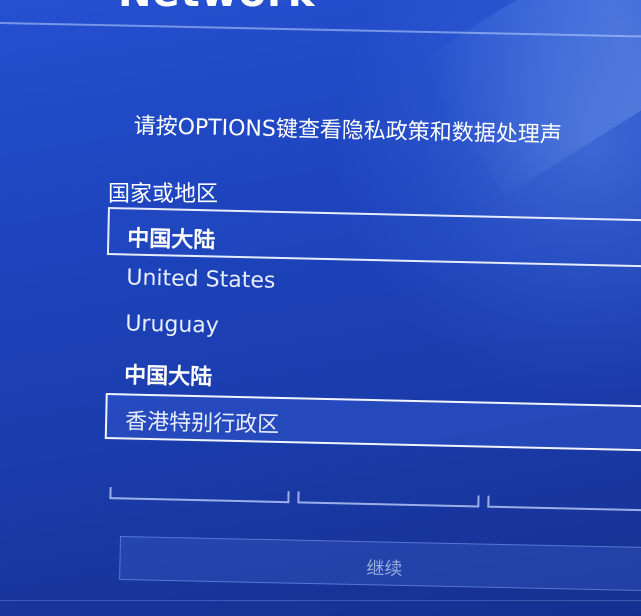 This screenshot has height=616, width=641. I want to click on region-dropdown-selected-label: 中国大陆, so click(171, 240).